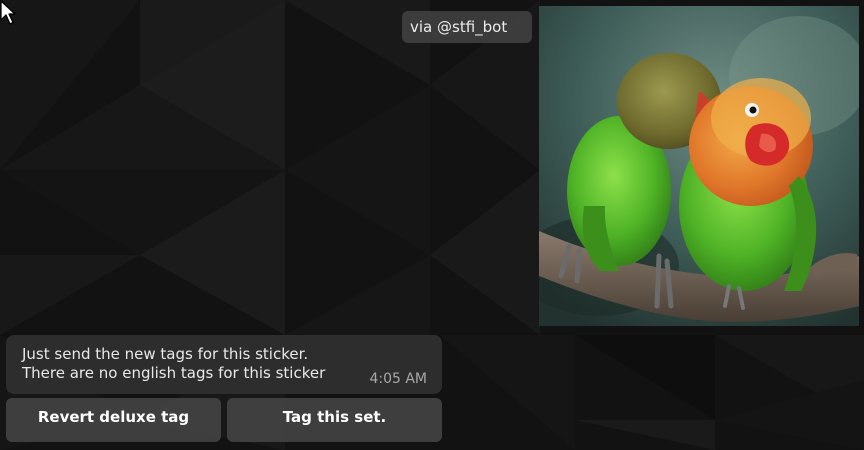 This screenshot has height=450, width=864. What do you see at coordinates (467, 27) in the screenshot?
I see `via-bot-badge: via @stfi_bot` at bounding box center [467, 27].